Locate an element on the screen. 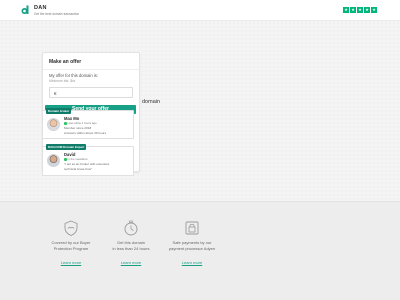 Image resolution: width=400 pixels, height=300 pixels. currency-symbol: € is located at coordinates (55, 93).